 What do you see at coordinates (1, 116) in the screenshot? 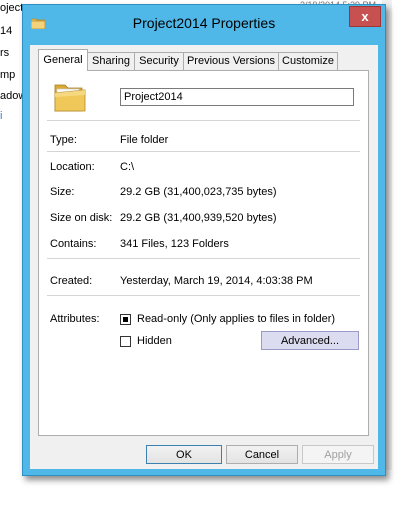
I see `background-item: i` at bounding box center [1, 116].